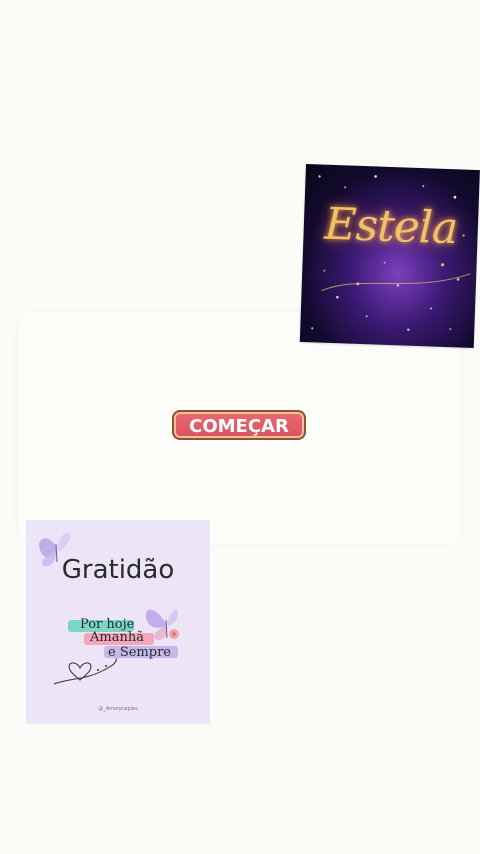  What do you see at coordinates (391, 226) in the screenshot?
I see `estela-title: Estela` at bounding box center [391, 226].